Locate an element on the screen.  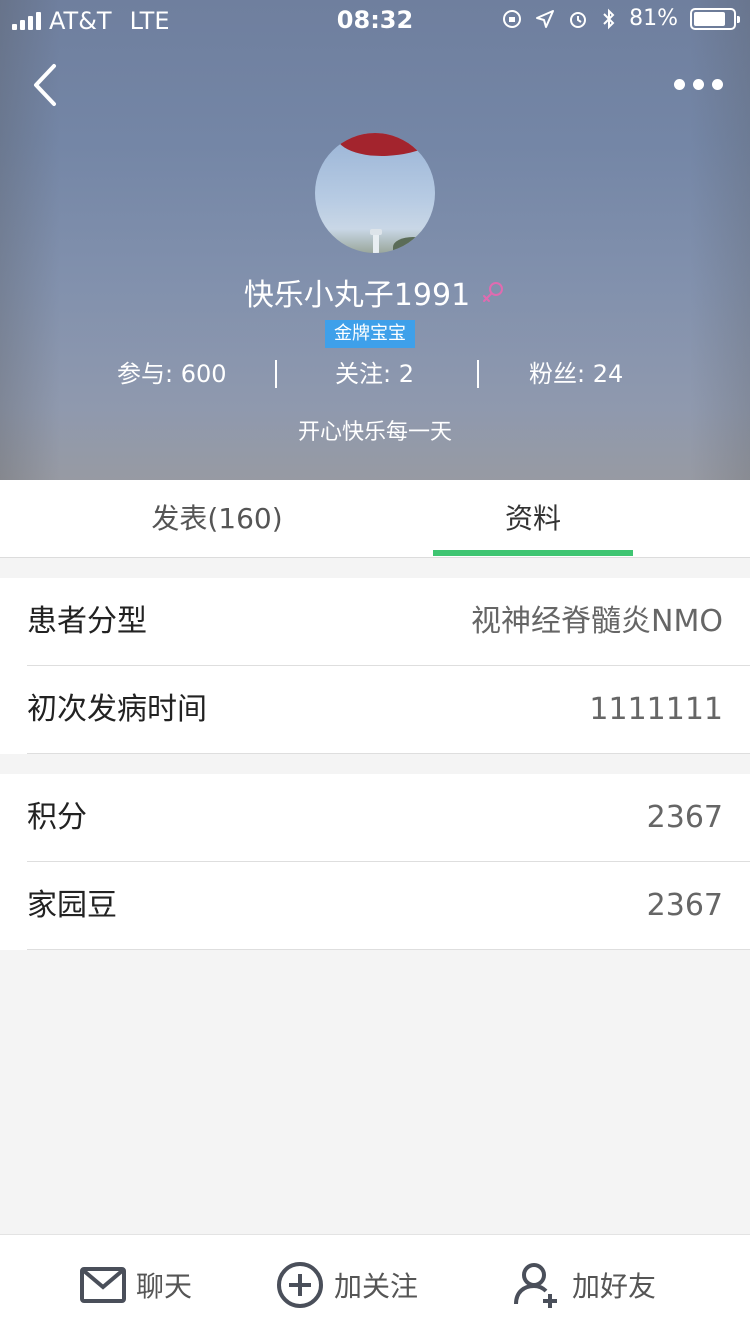
mail-icon is located at coordinates (103, 1285).